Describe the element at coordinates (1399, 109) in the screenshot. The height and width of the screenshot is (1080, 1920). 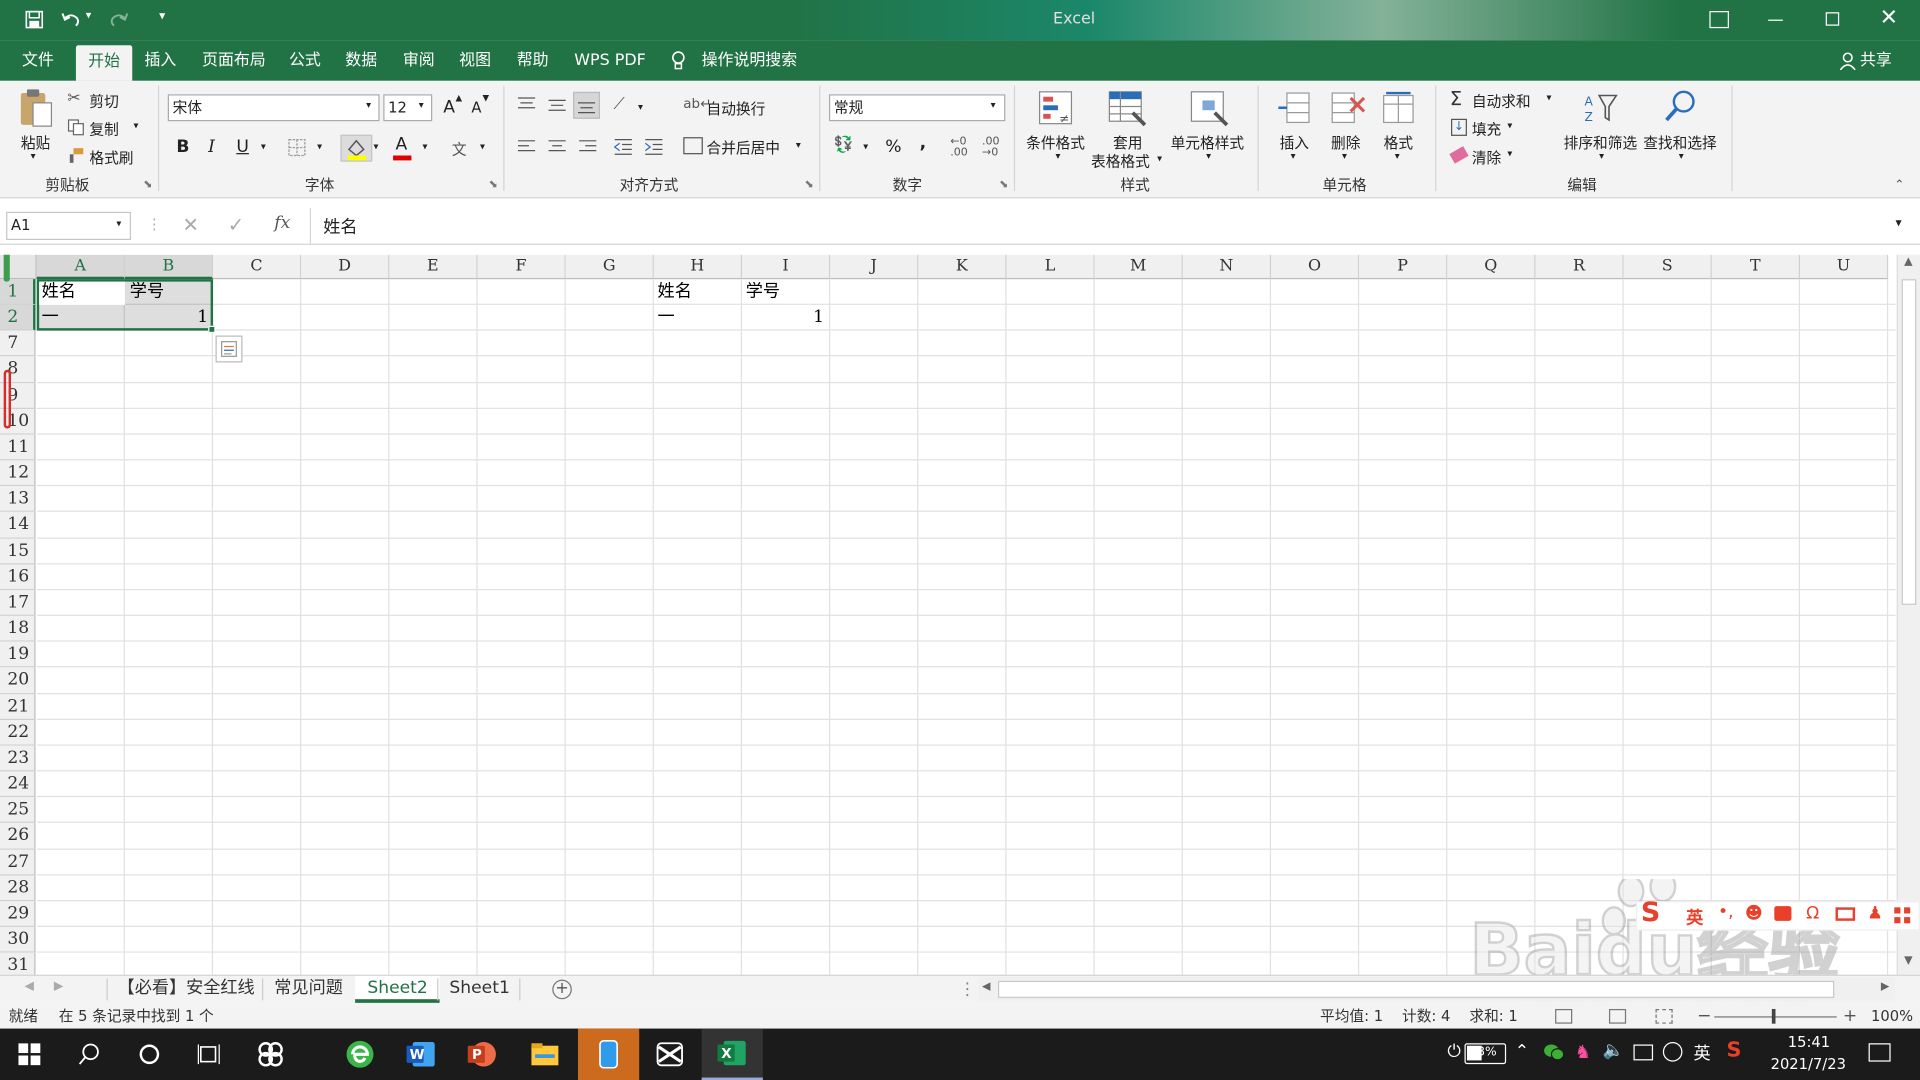
I see `format-cells-icon` at that location.